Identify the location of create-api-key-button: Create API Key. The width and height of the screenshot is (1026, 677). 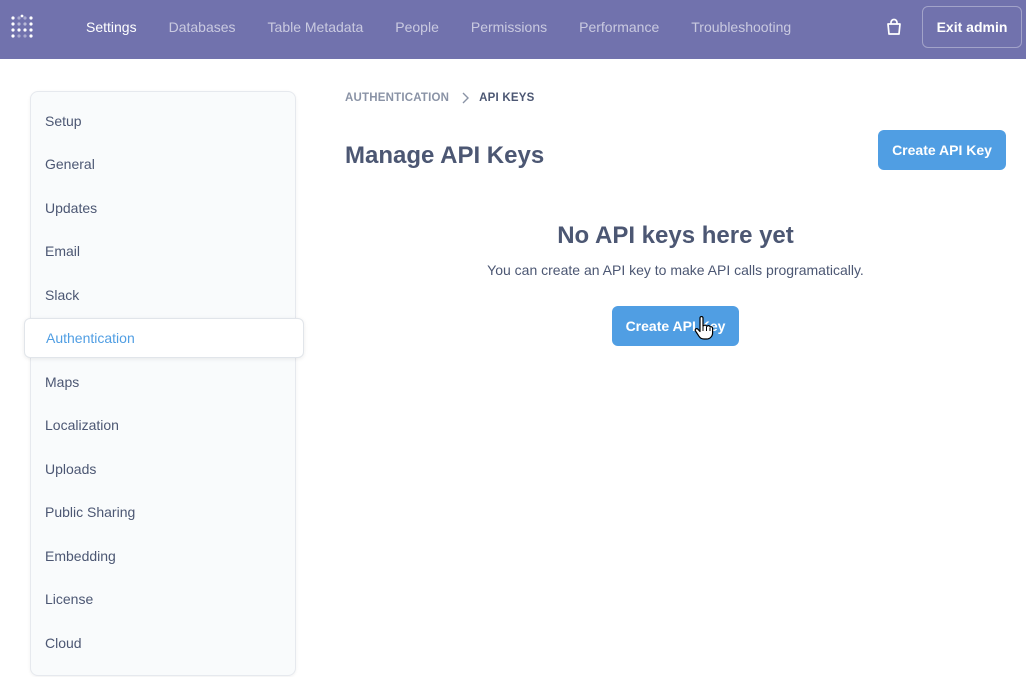
(942, 150).